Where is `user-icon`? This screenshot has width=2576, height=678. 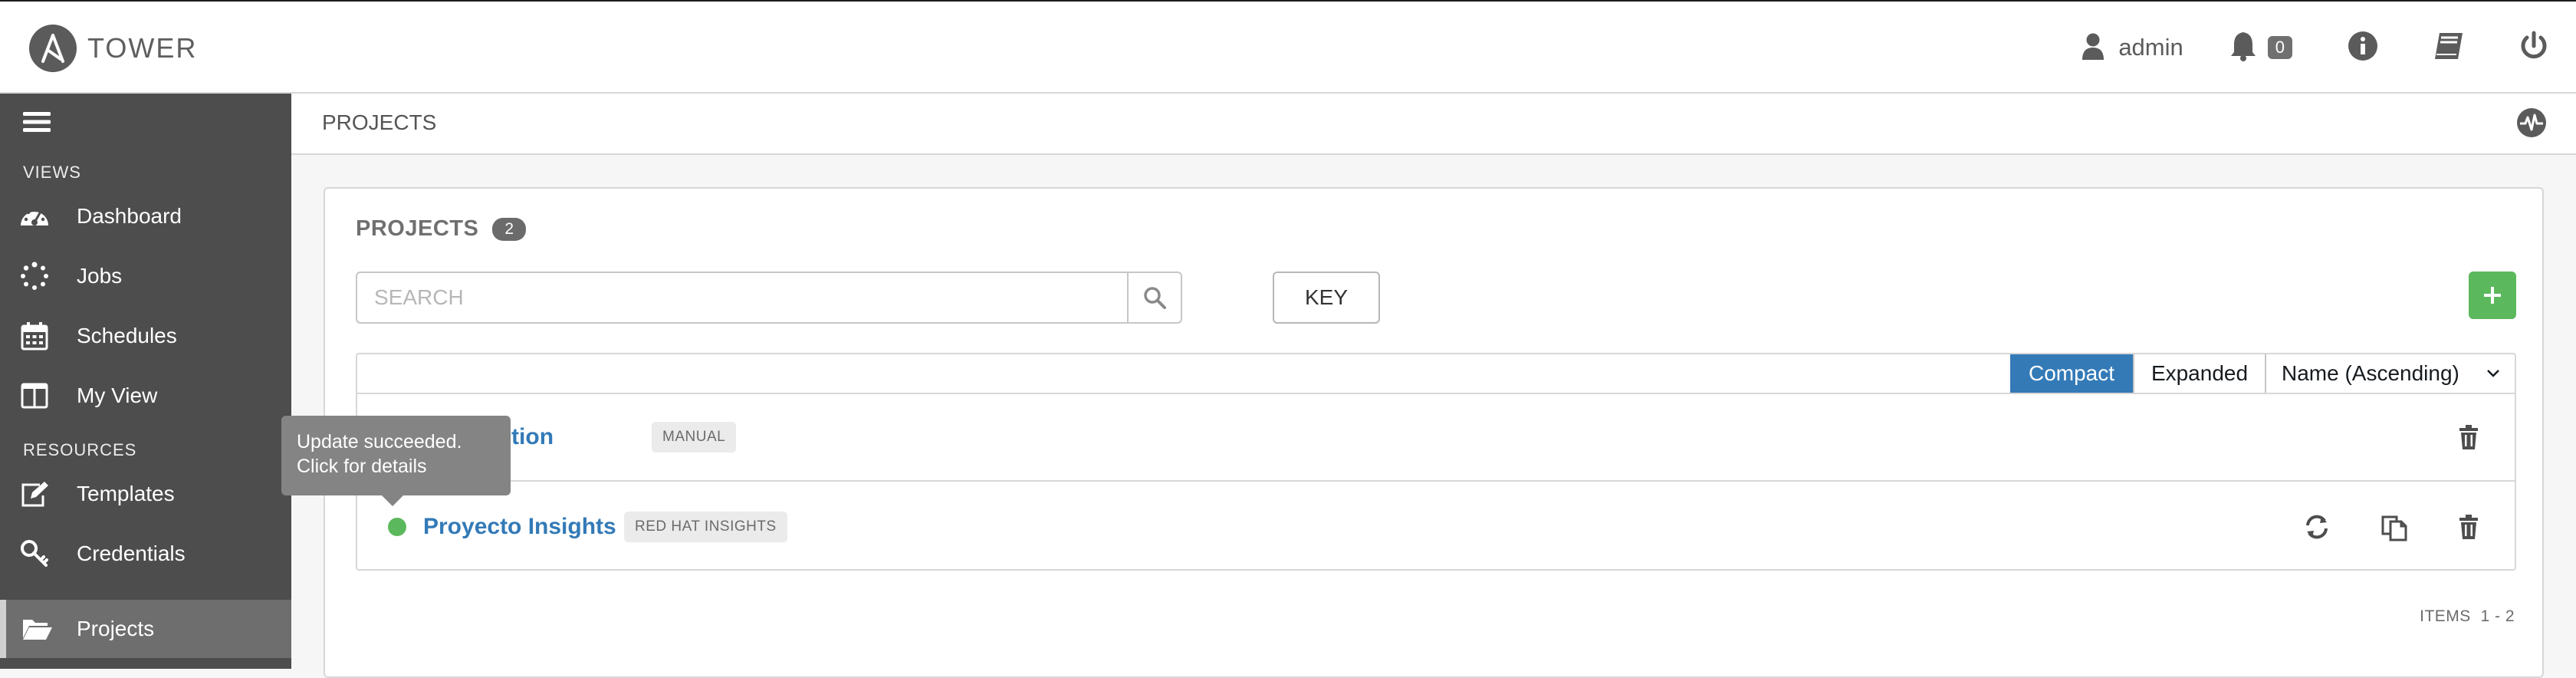
user-icon is located at coordinates (2093, 48).